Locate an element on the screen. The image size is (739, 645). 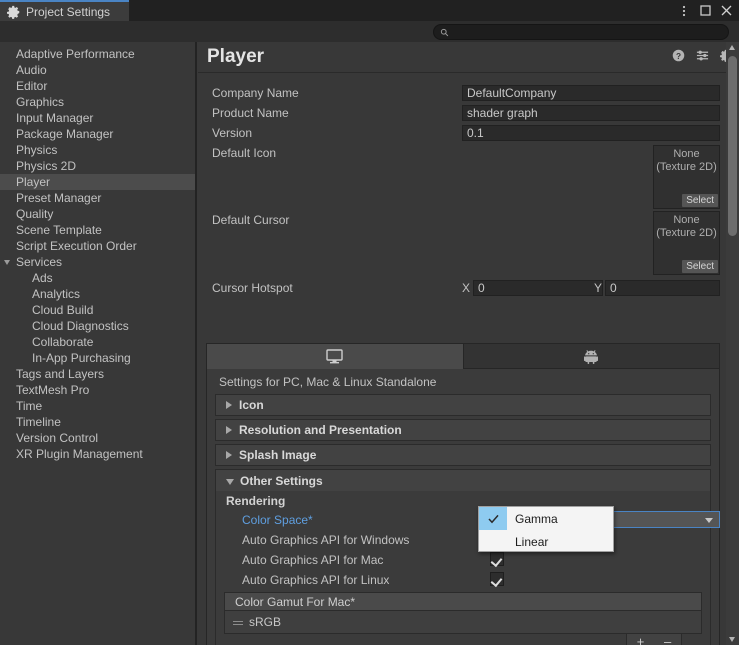
sidebar-item-ads: Ads is located at coordinates (98, 278).